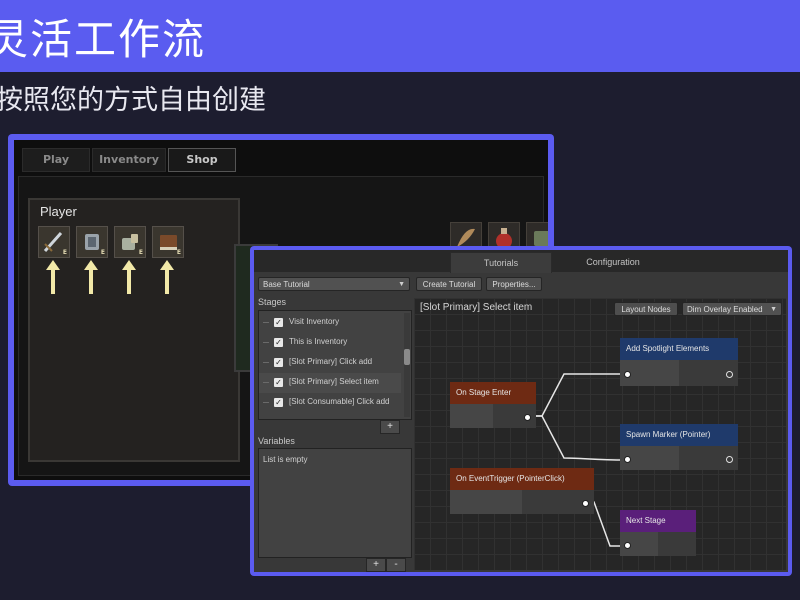  I want to click on node-on-event-trigger: On EventTrigger (PointerClick), so click(522, 491).